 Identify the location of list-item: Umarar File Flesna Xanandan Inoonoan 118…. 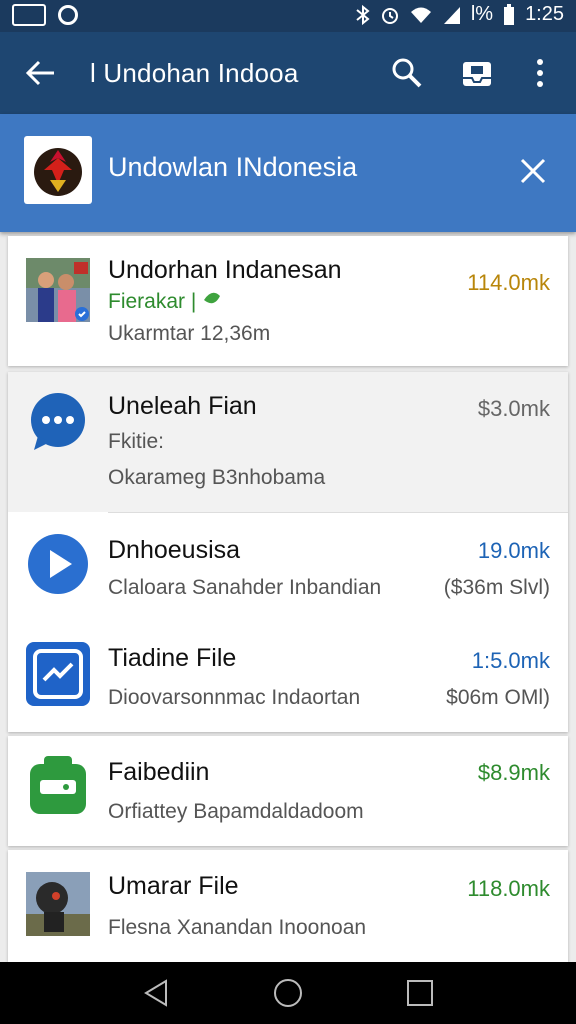
(288, 906).